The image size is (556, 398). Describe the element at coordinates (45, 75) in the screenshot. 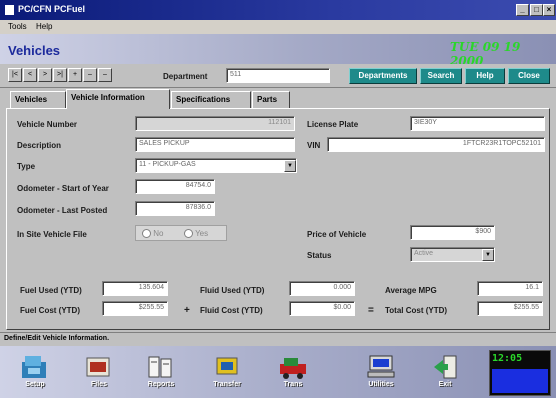

I see `next-record-button: >` at that location.